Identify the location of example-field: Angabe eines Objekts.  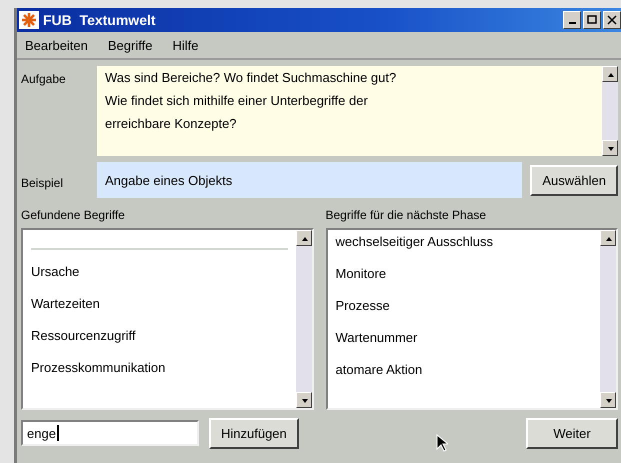
(309, 180).